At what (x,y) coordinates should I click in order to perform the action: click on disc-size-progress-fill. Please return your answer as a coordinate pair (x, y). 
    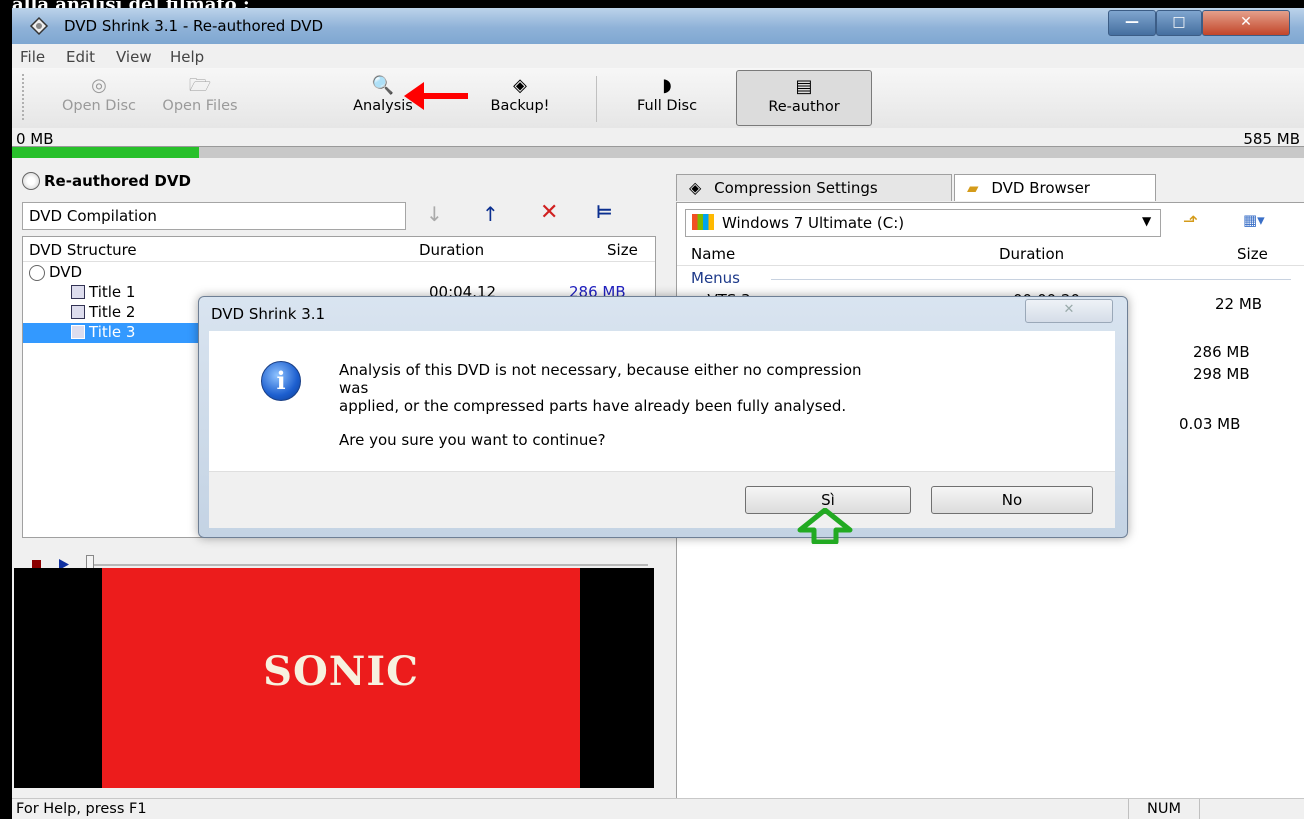
    Looking at the image, I should click on (106, 152).